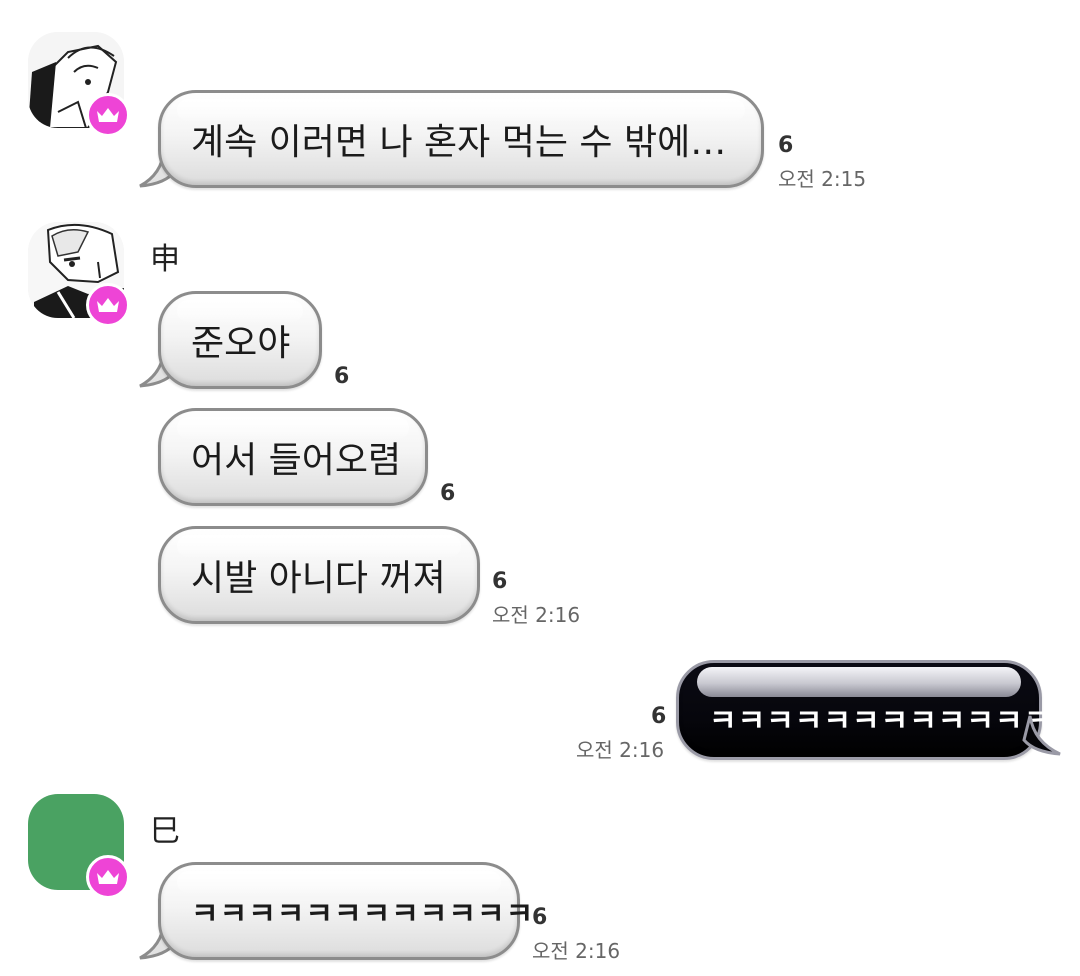  I want to click on sender-name: 巳, so click(165, 831).